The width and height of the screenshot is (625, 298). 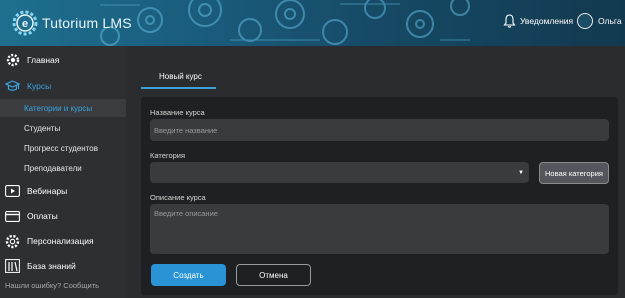 What do you see at coordinates (339, 172) in the screenshot?
I see `category-select: ▼` at bounding box center [339, 172].